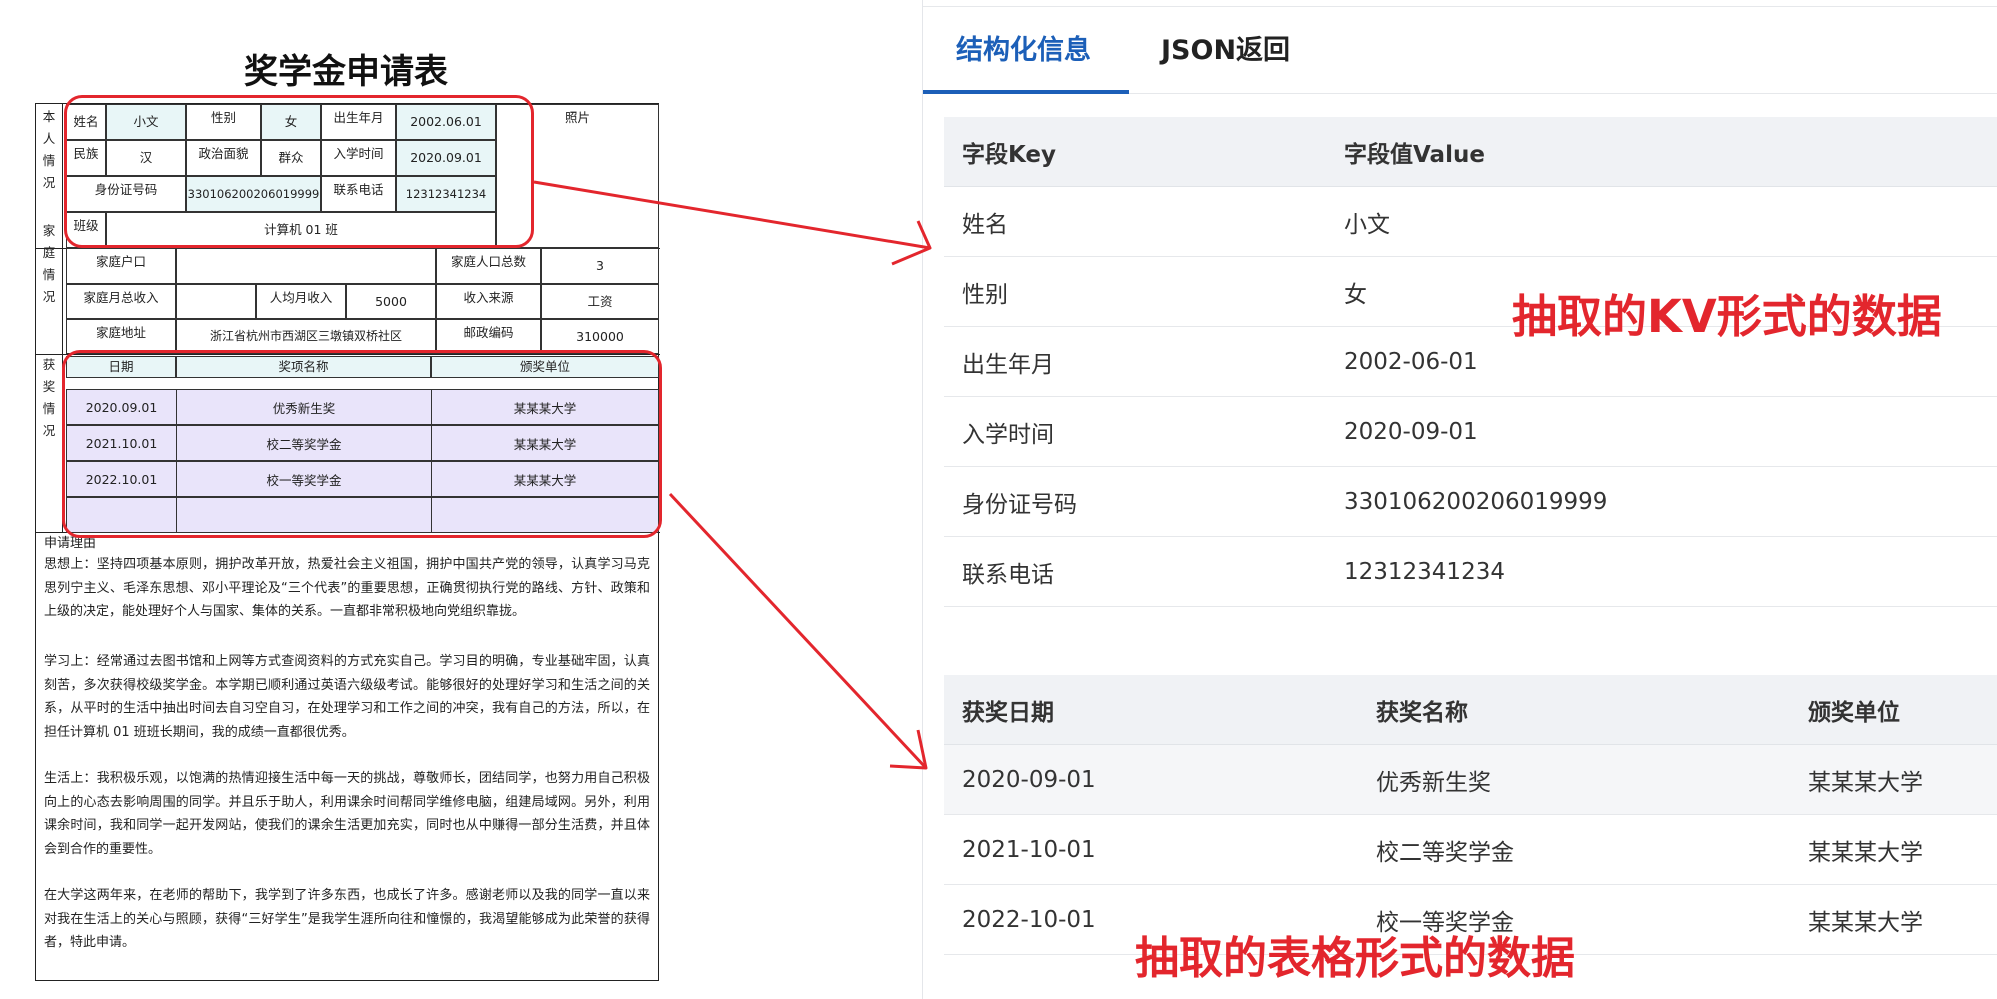 Image resolution: width=1997 pixels, height=999 pixels. Describe the element at coordinates (1026, 61) in the screenshot. I see `tab-structured-info: 结构化信息` at that location.